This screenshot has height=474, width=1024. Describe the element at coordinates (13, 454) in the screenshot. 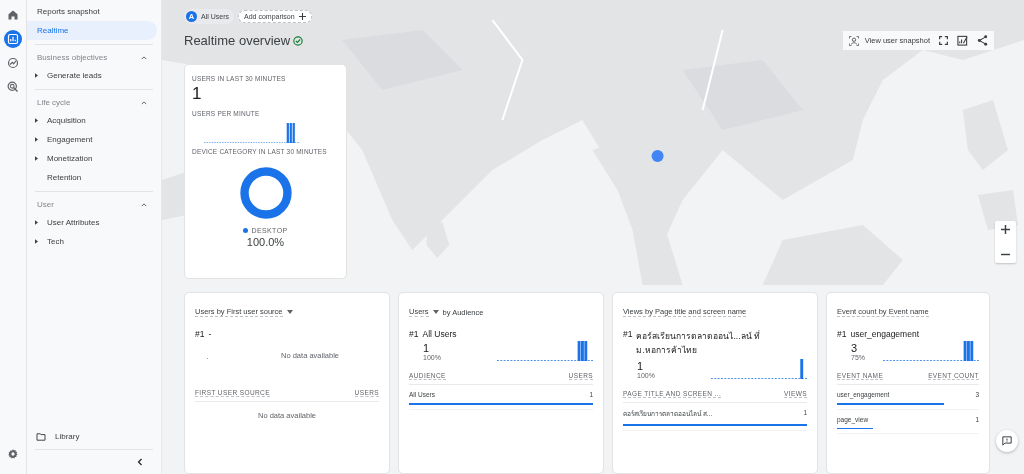

I see `settings-icon` at that location.